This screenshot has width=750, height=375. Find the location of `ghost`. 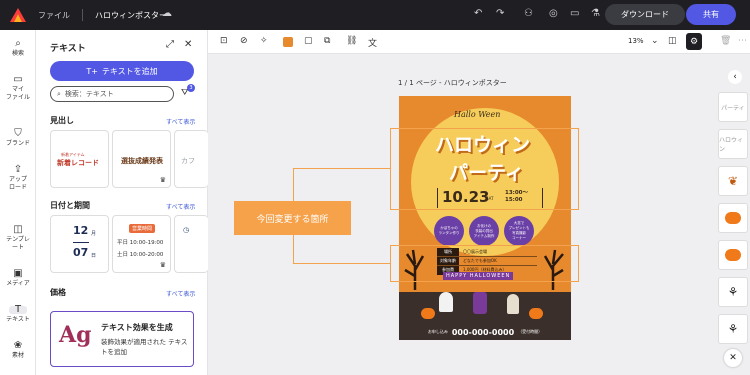

ghost is located at coordinates (446, 302).